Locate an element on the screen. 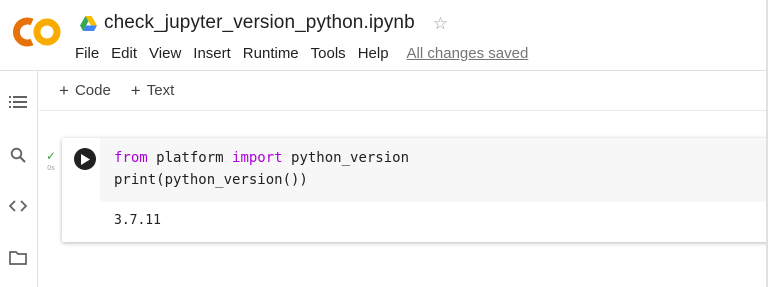 The width and height of the screenshot is (768, 287). add-code-label: Code is located at coordinates (92, 90).